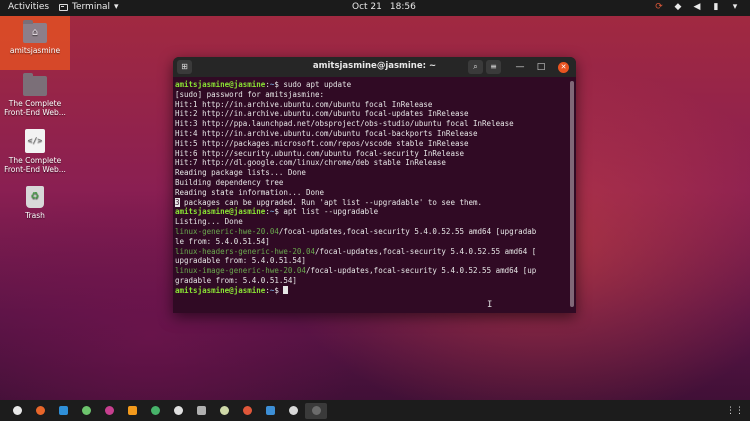  I want to click on desktop-item-label: amitsjasmine, so click(35, 50).